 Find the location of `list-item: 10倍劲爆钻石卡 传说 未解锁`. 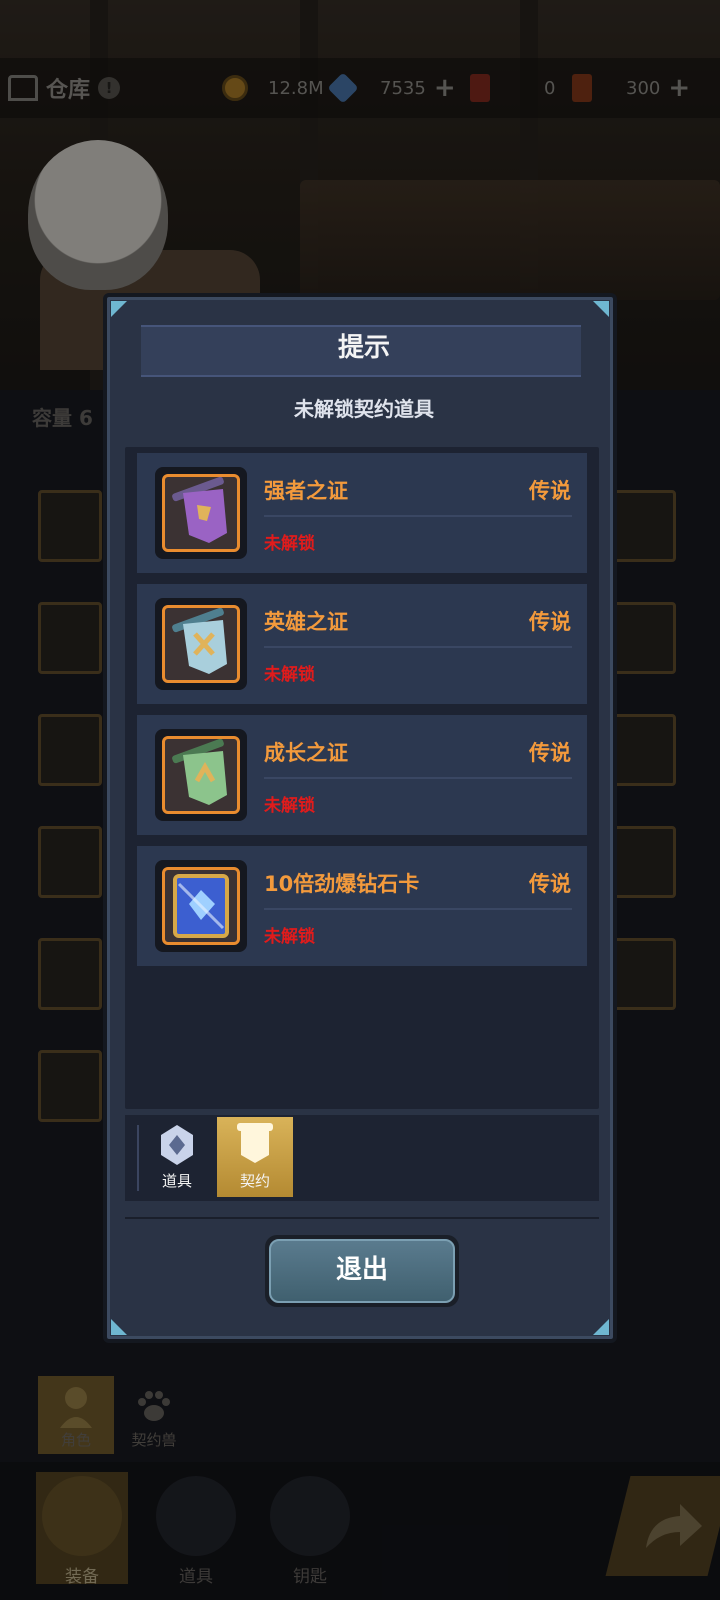

list-item: 10倍劲爆钻石卡 传说 未解锁 is located at coordinates (362, 906).